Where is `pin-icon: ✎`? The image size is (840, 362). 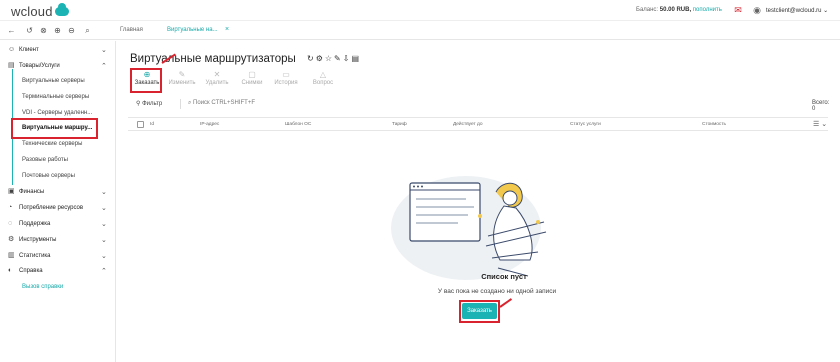 pin-icon: ✎ is located at coordinates (338, 58).